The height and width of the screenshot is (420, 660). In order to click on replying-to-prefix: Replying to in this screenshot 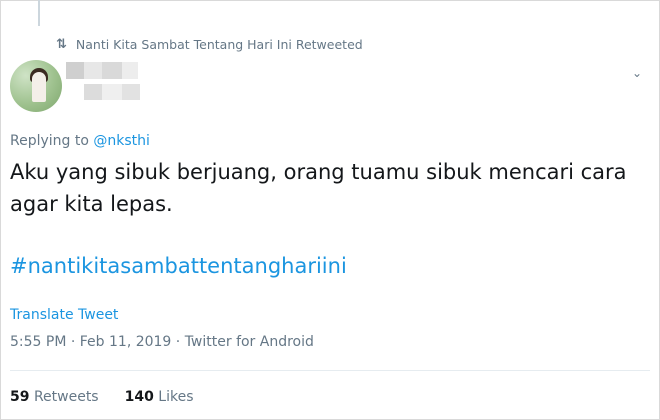, I will do `click(49, 141)`.